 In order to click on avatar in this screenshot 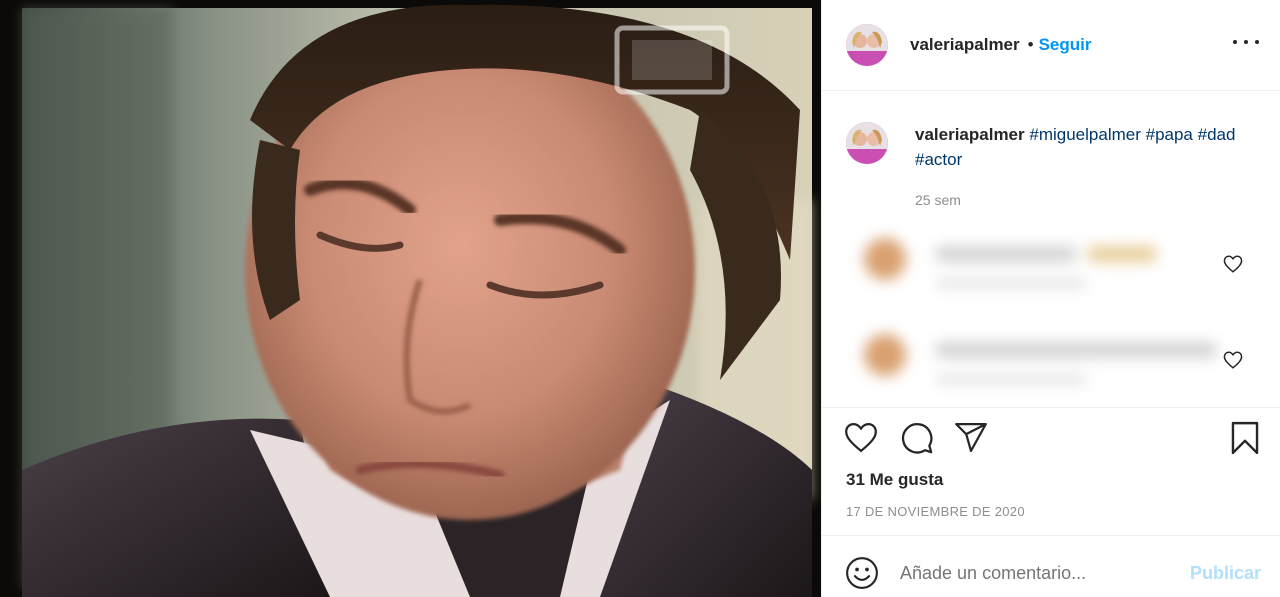, I will do `click(867, 45)`.